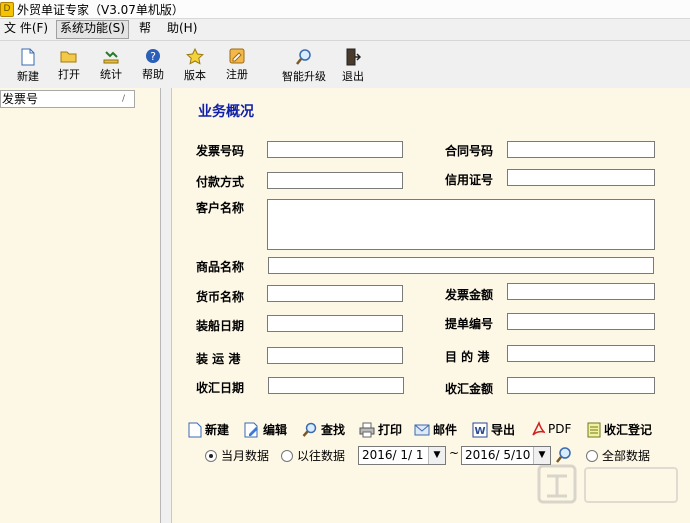 This screenshot has height=523, width=690. What do you see at coordinates (220, 151) in the screenshot?
I see `invoice-no-label: 发票号码` at bounding box center [220, 151].